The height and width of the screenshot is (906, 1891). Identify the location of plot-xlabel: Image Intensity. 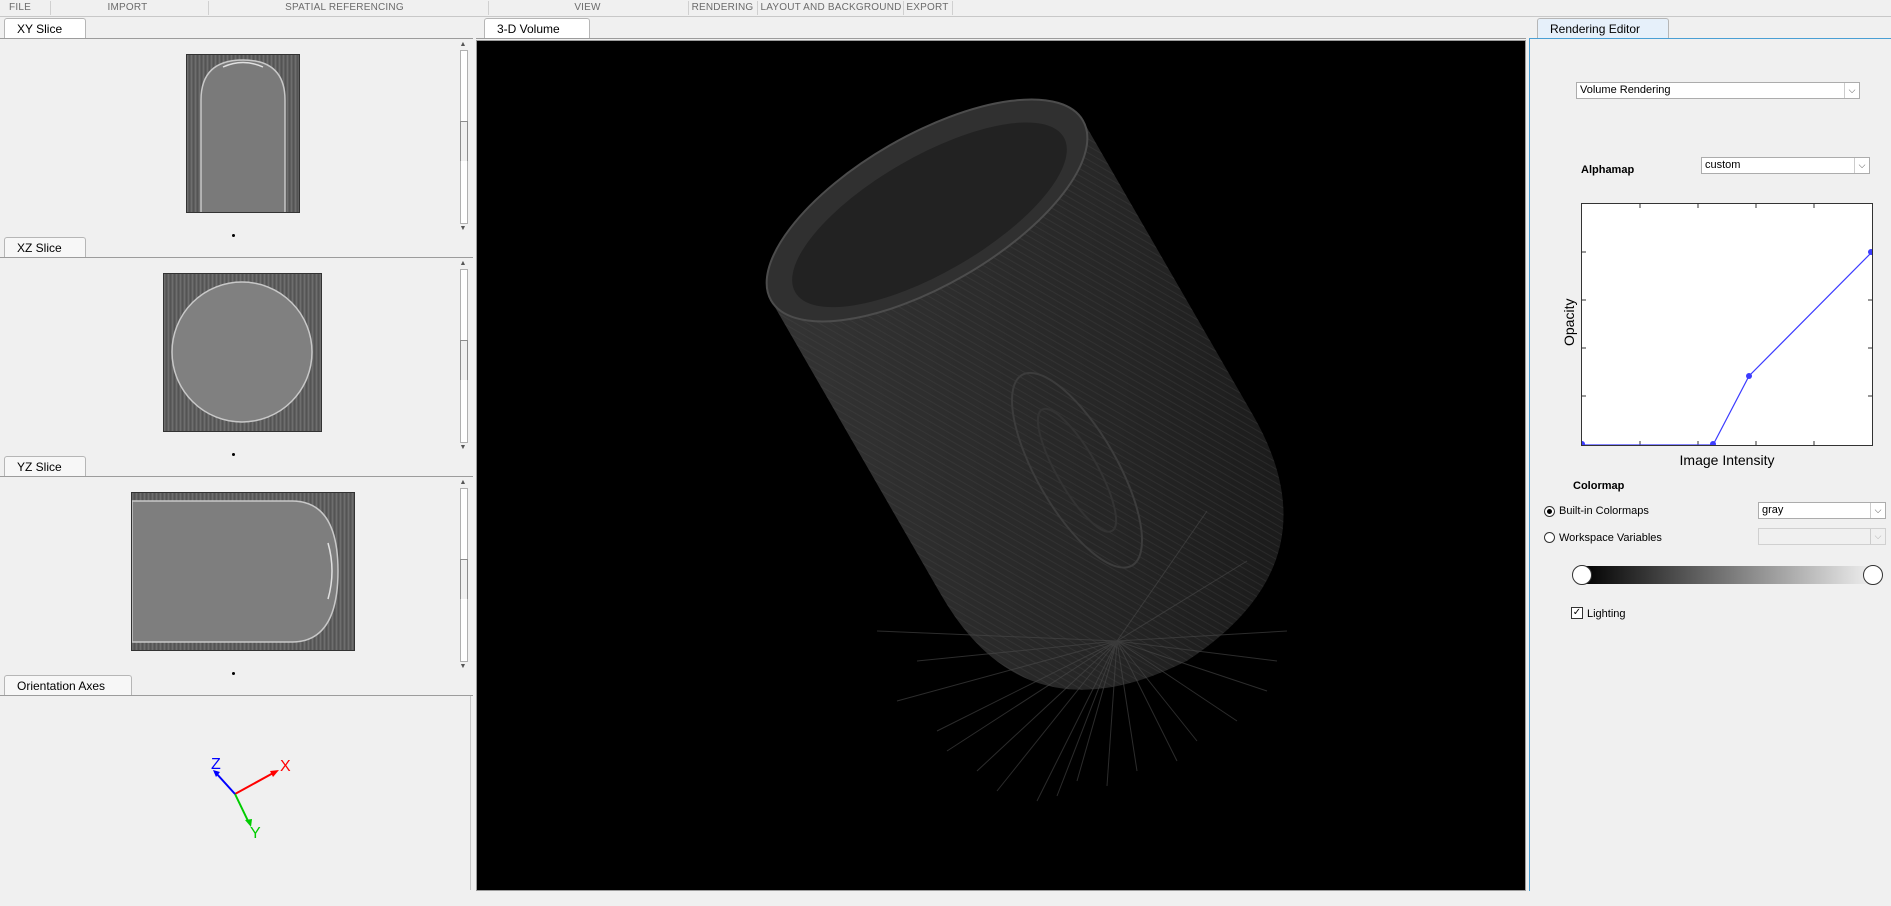
(1727, 460).